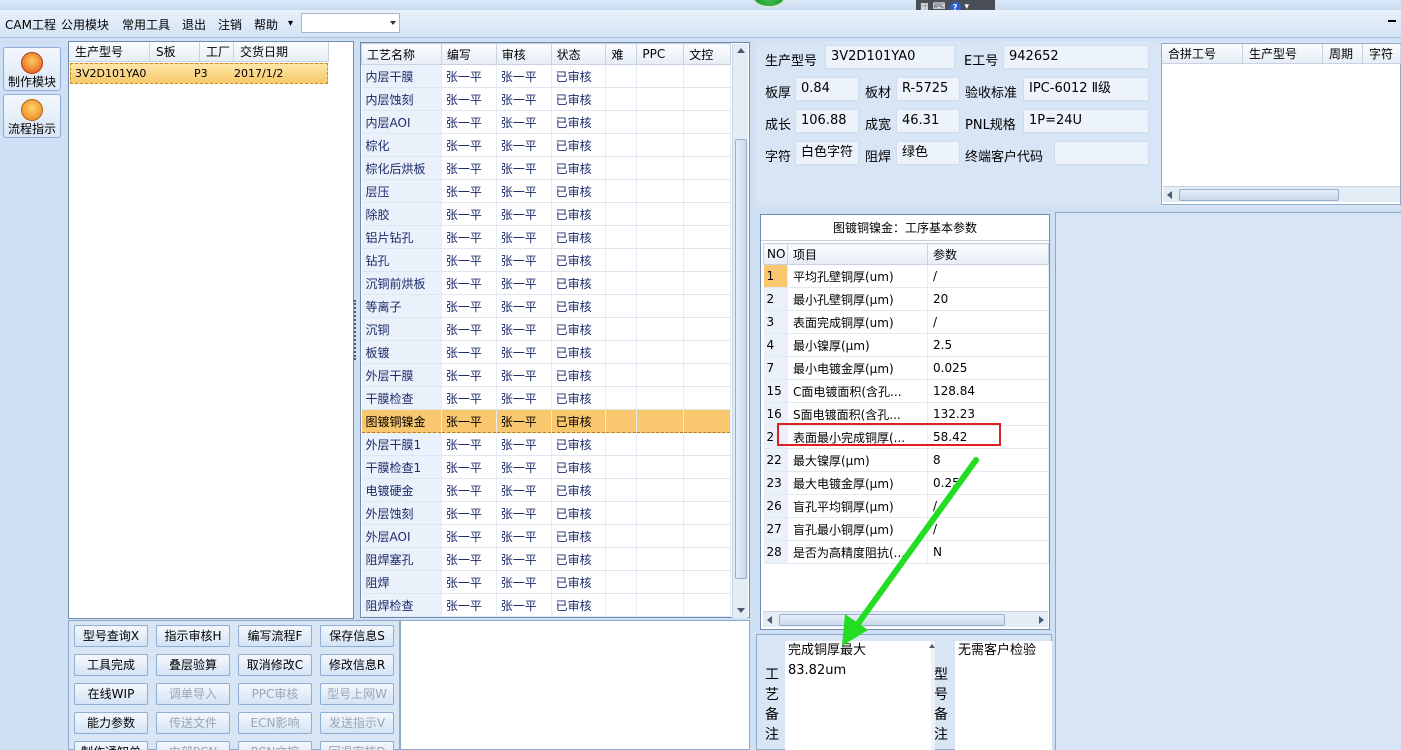 The height and width of the screenshot is (750, 1401). Describe the element at coordinates (546, 145) in the screenshot. I see `table-row: 棕化 张一平 张一平 已审核` at that location.